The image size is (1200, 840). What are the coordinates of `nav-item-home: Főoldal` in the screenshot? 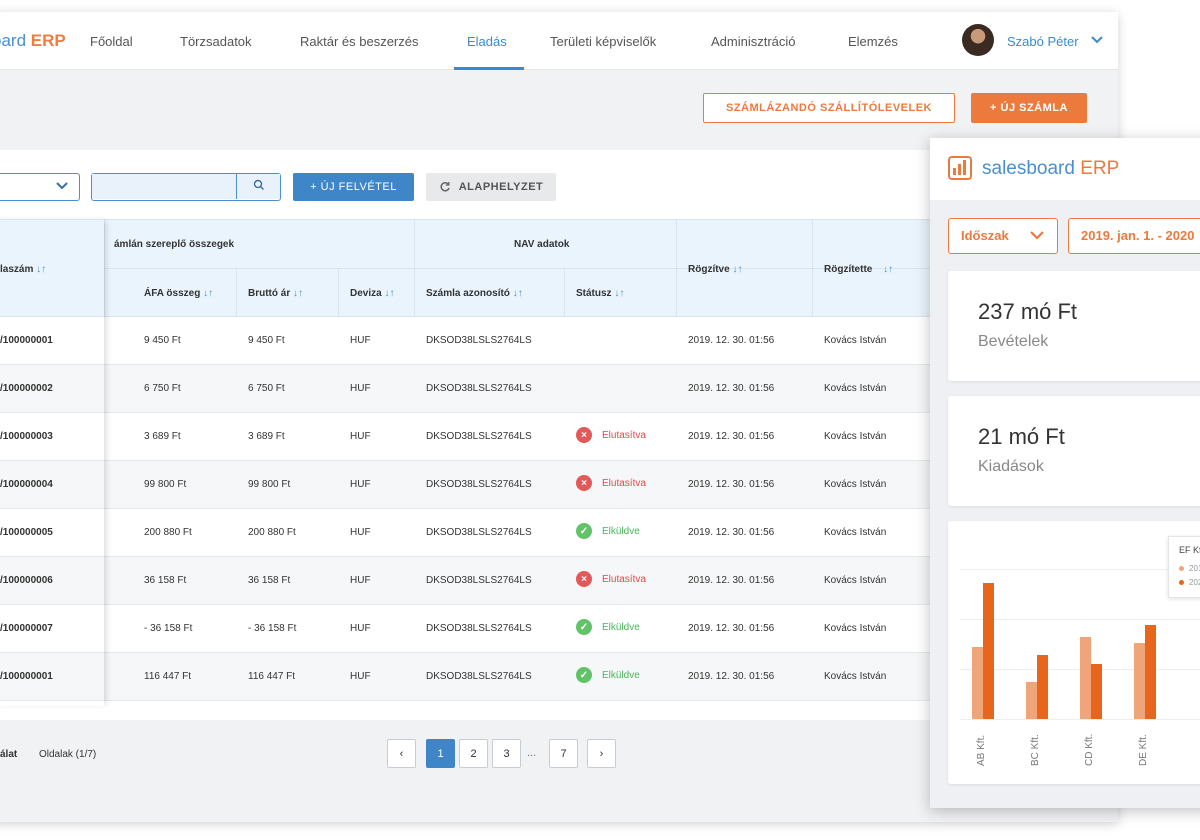 It's located at (111, 41).